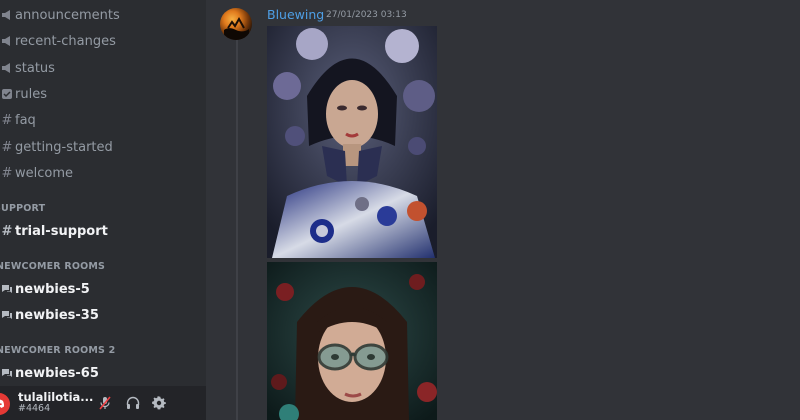 The width and height of the screenshot is (800, 420). What do you see at coordinates (65, 41) in the screenshot?
I see `channel-label: recent-changes` at bounding box center [65, 41].